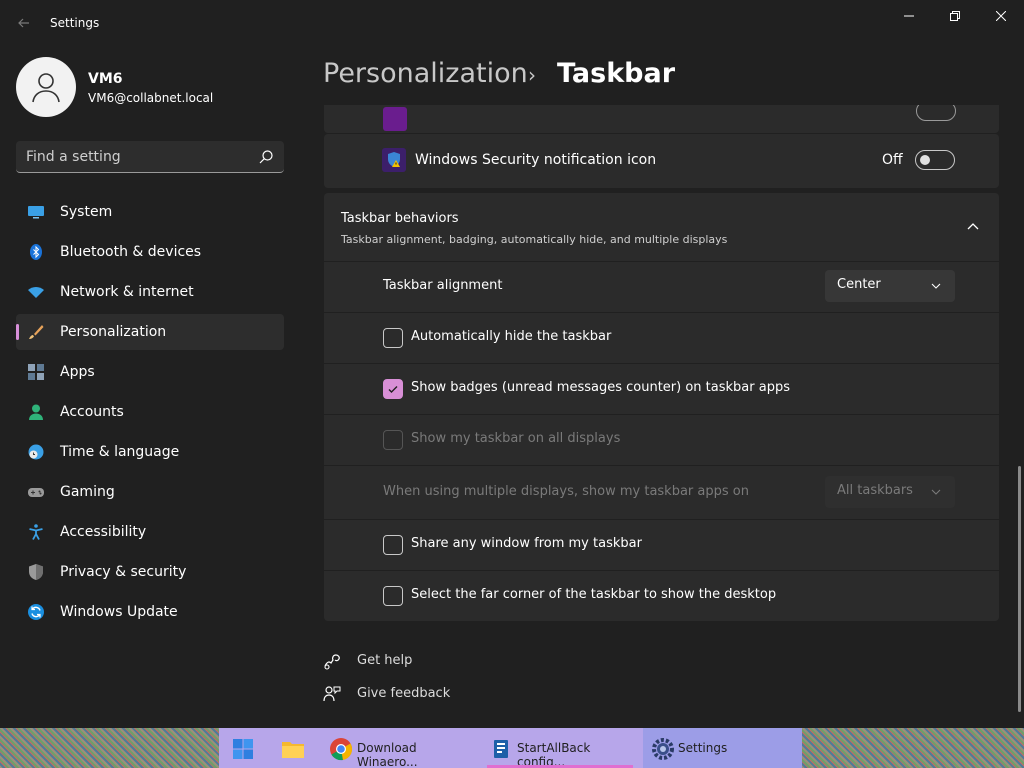 The height and width of the screenshot is (768, 1024). Describe the element at coordinates (936, 113) in the screenshot. I see `toggle-switch` at that location.